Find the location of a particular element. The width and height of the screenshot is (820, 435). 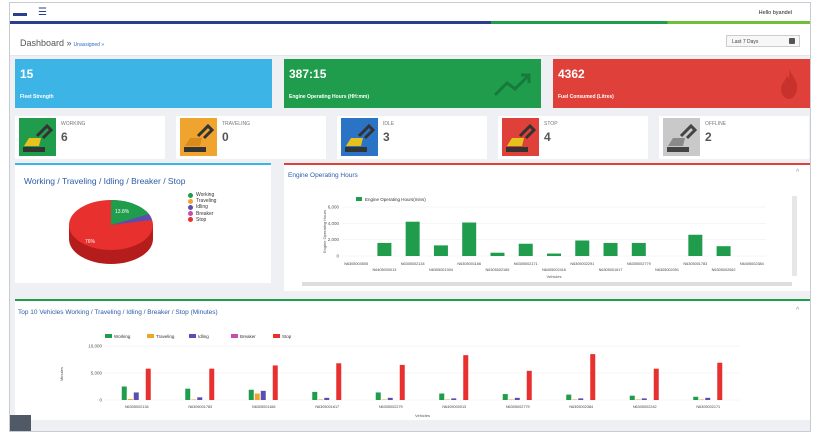

trend-arrow-icon is located at coordinates (512, 85).